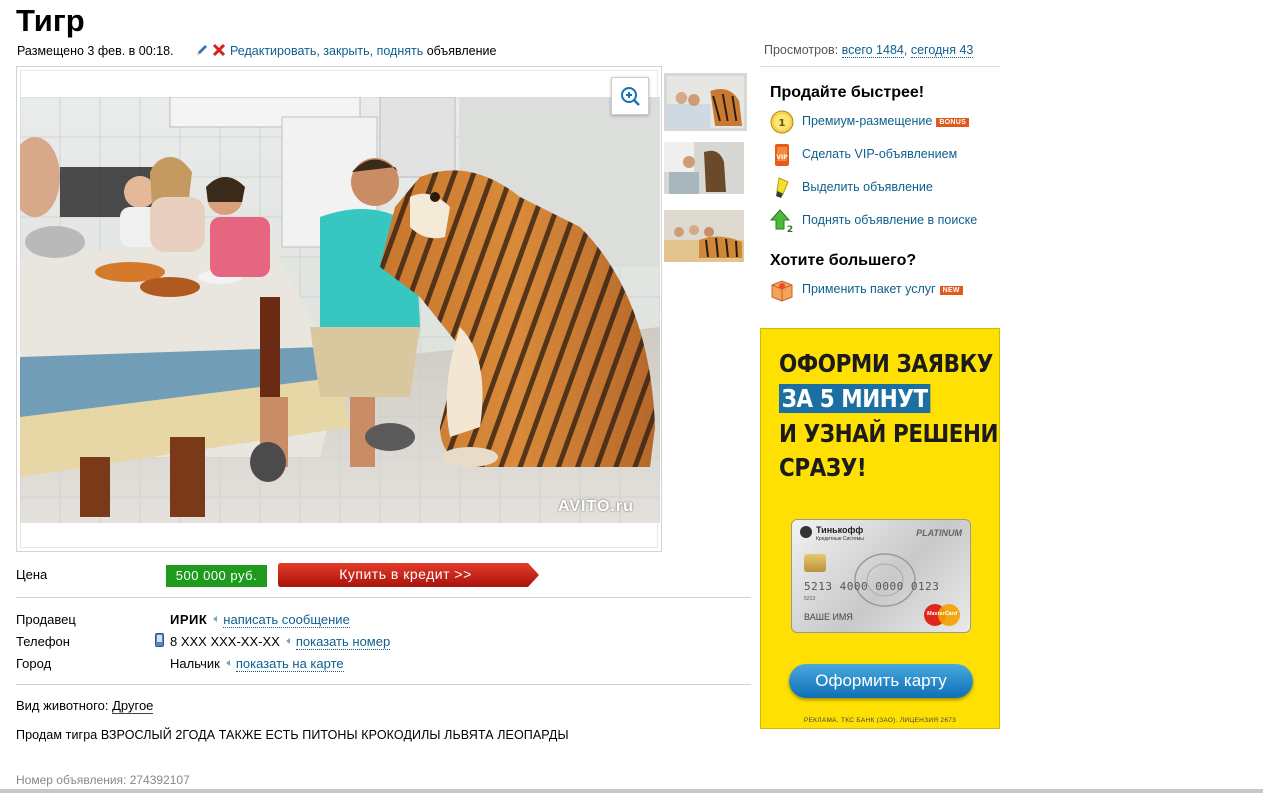 Image resolution: width=1263 pixels, height=793 pixels. What do you see at coordinates (840, 539) in the screenshot?
I see `card-bank-sub: Кредитные Системы` at bounding box center [840, 539].